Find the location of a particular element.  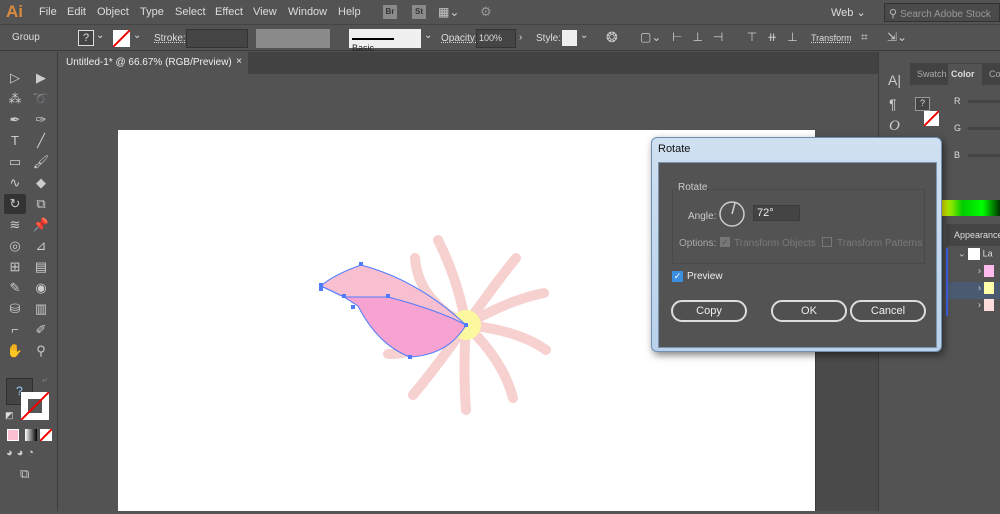

direct-selection-tool-icon: ▷ is located at coordinates (15, 78).